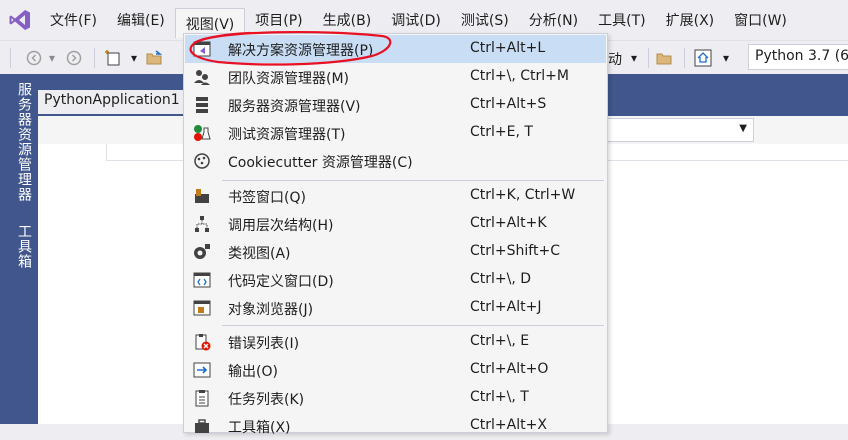  I want to click on menu-item-label: 解决方案资源管理器(P), so click(301, 51).